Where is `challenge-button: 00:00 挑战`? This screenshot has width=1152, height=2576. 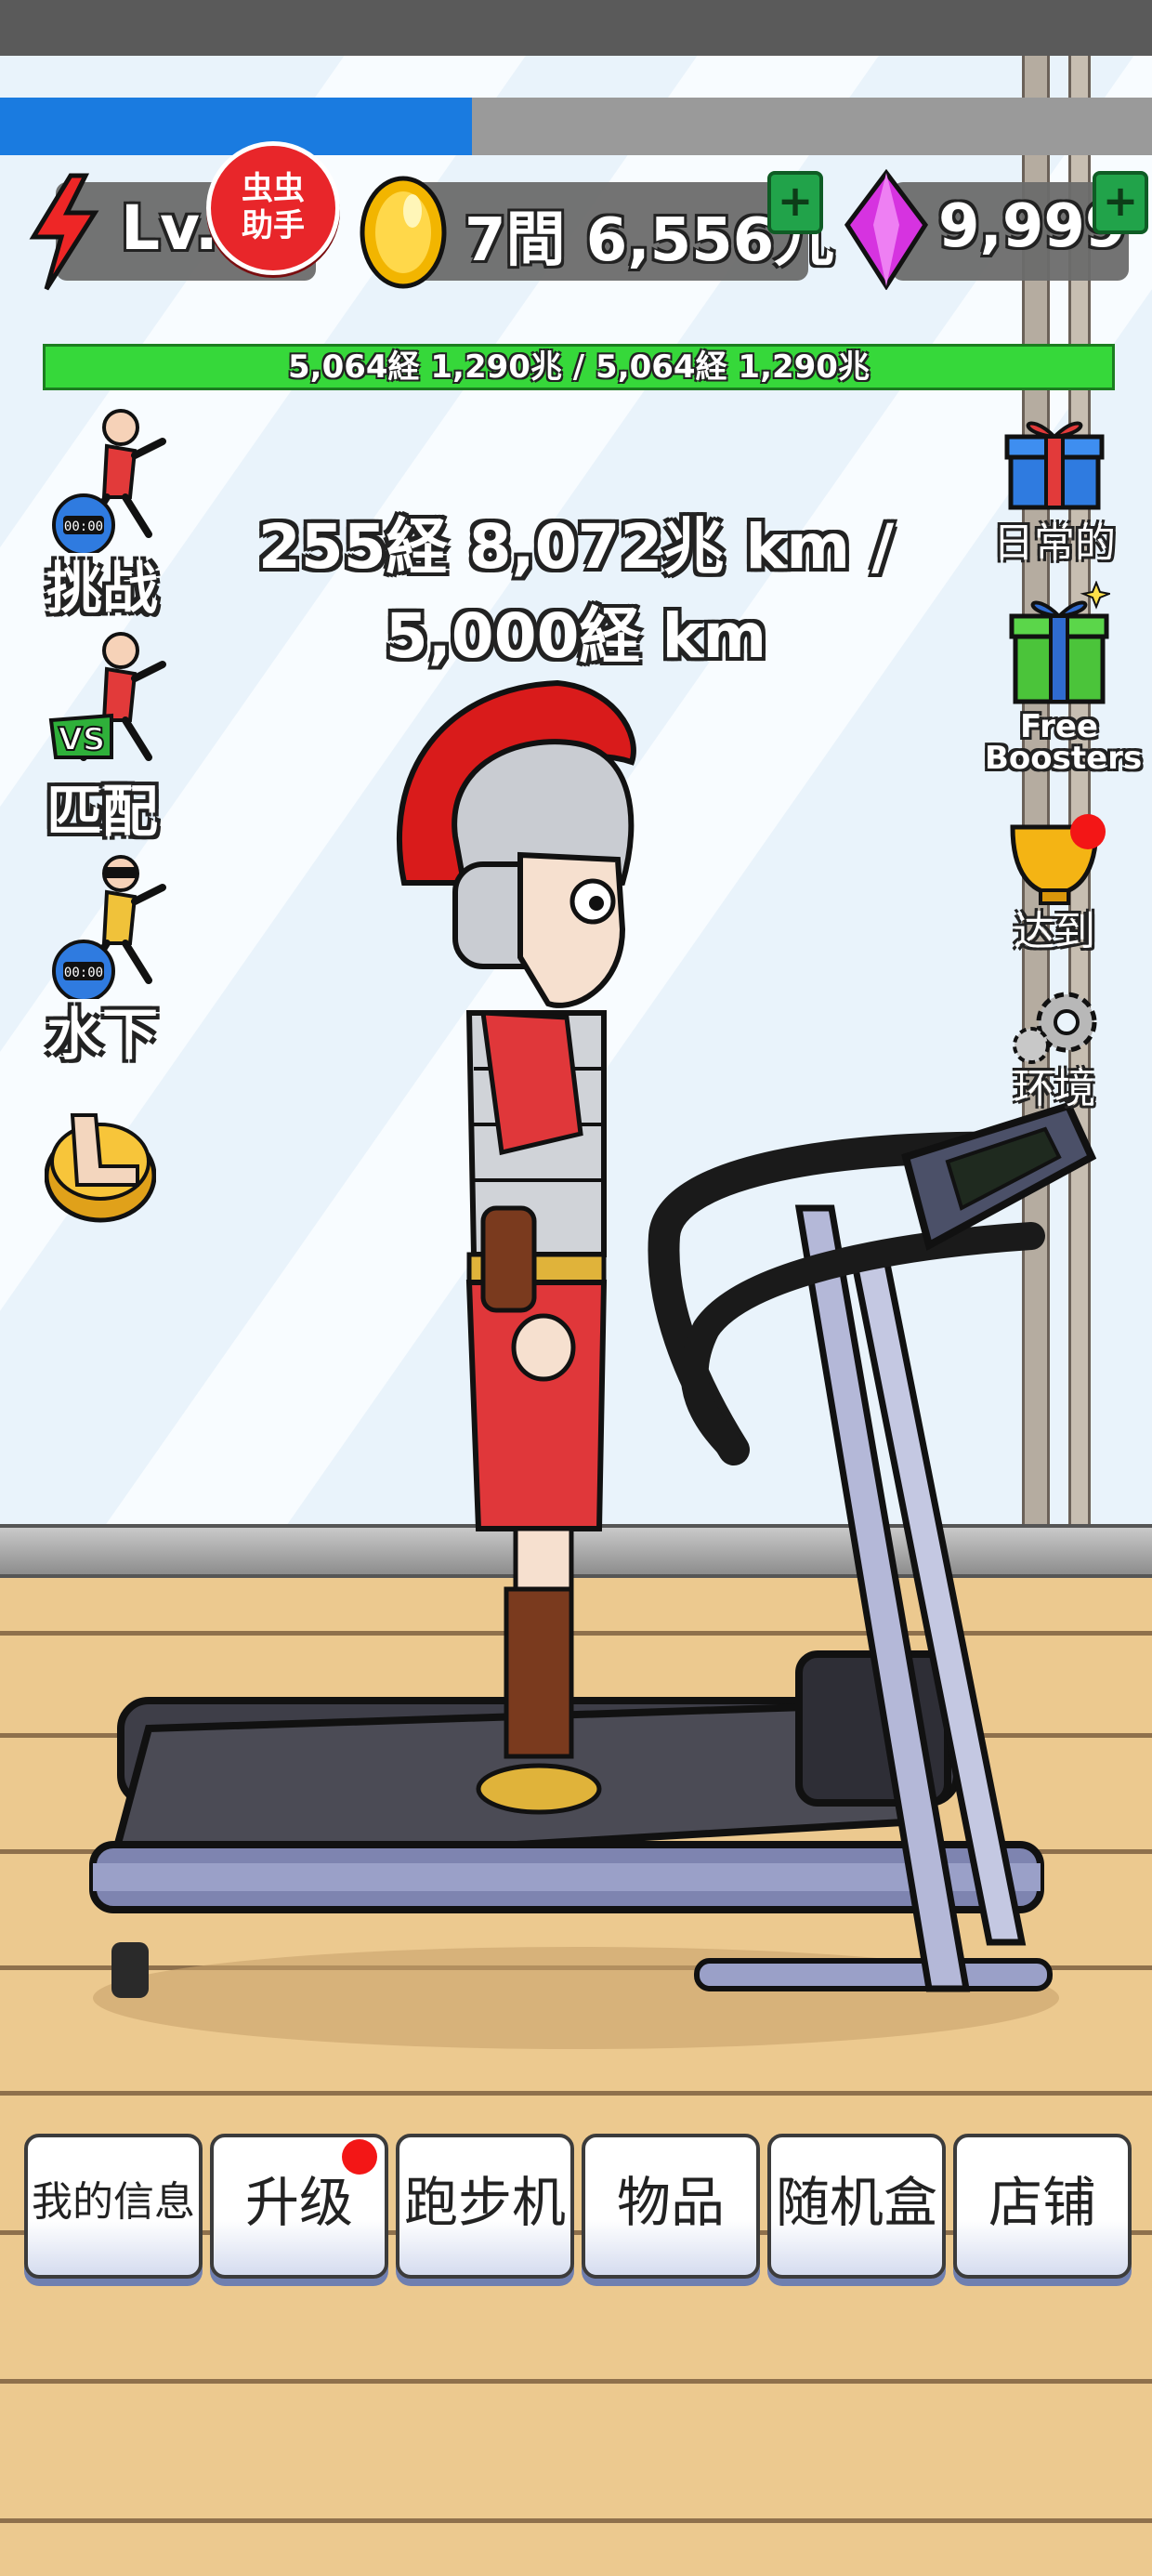 challenge-button: 00:00 挑战 is located at coordinates (102, 513).